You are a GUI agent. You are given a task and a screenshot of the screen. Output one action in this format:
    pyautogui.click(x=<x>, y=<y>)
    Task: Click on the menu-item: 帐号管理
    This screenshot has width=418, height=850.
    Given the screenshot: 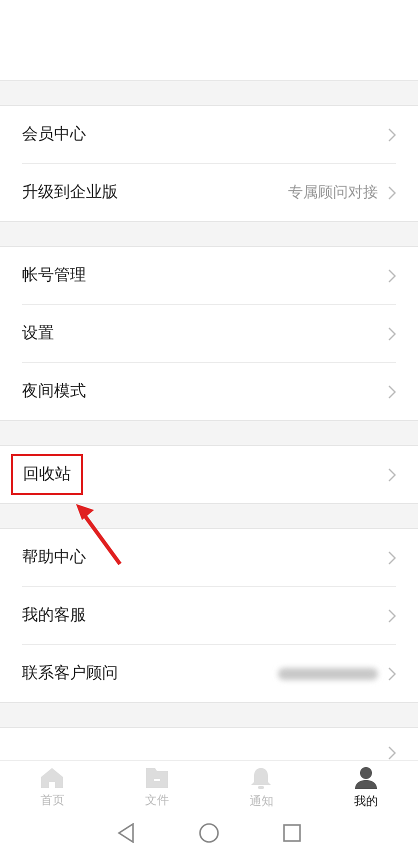 What is the action you would take?
    pyautogui.click(x=54, y=275)
    